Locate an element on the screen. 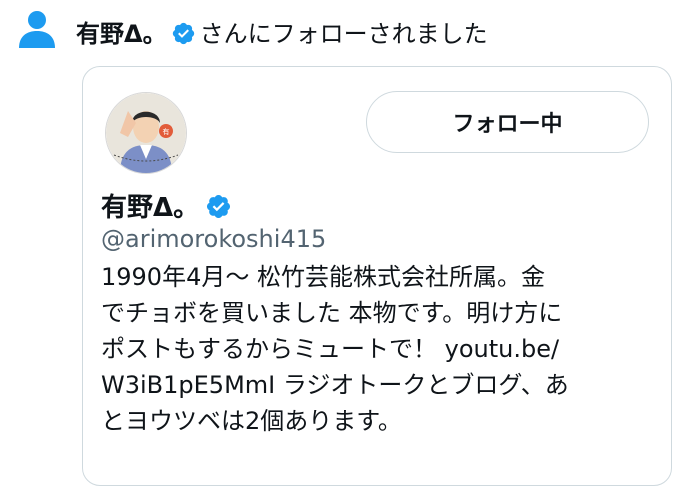  svg-text: 有 is located at coordinates (166, 131).